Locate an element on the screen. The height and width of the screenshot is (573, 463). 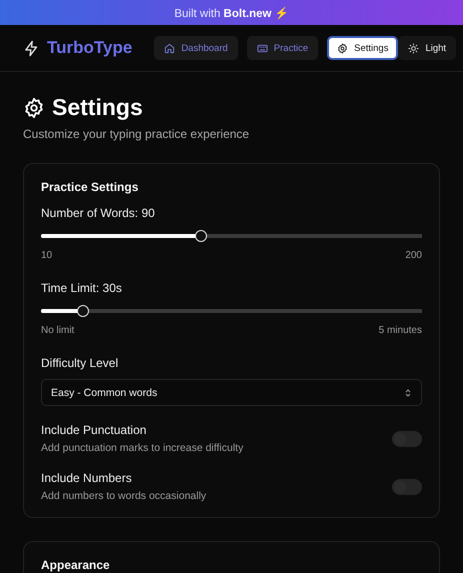
home-icon is located at coordinates (170, 48).